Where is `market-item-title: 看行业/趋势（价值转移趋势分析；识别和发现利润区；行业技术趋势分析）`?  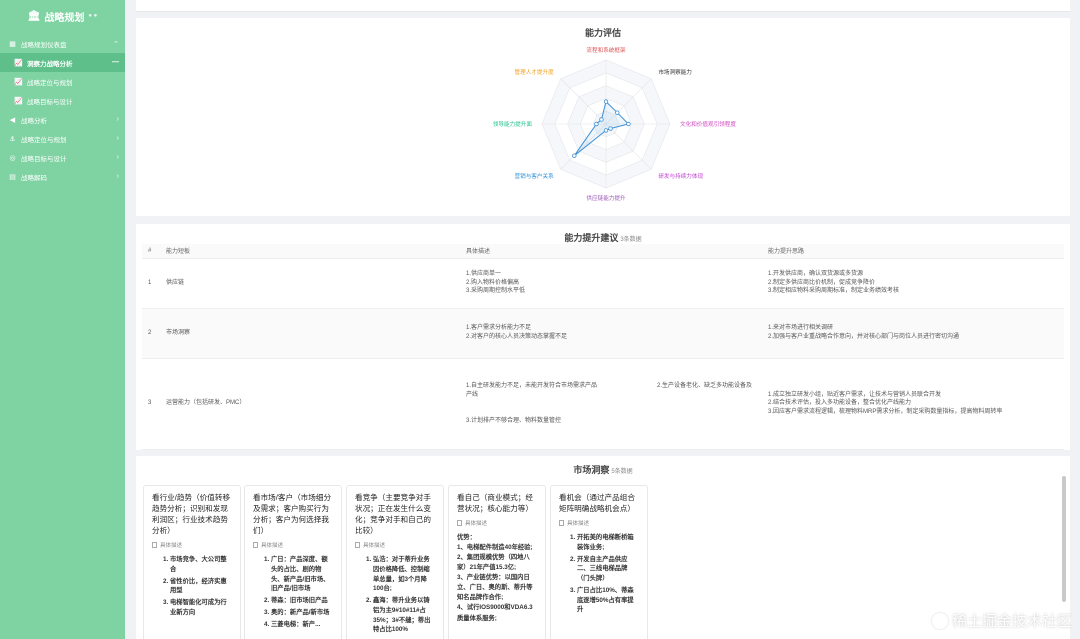 market-item-title: 看行业/趋势（价值转移趋势分析；识别和发现利润区；行业技术趋势分析） is located at coordinates (191, 514).